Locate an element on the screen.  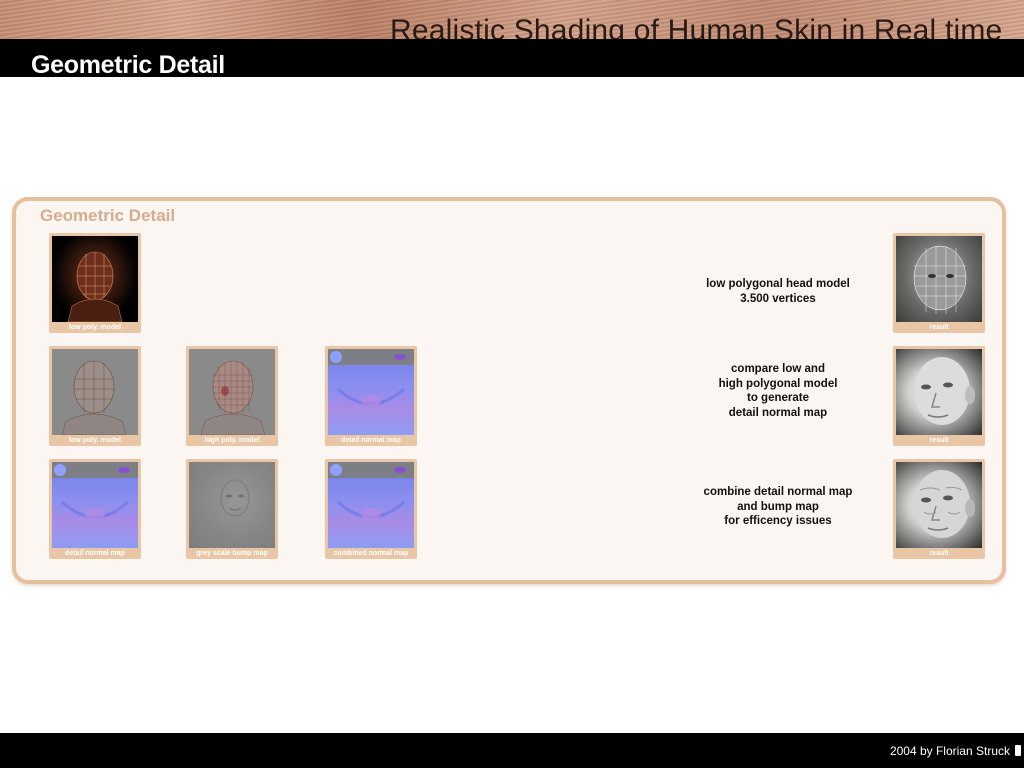
low-poly-wireframe-image is located at coordinates (95, 392).